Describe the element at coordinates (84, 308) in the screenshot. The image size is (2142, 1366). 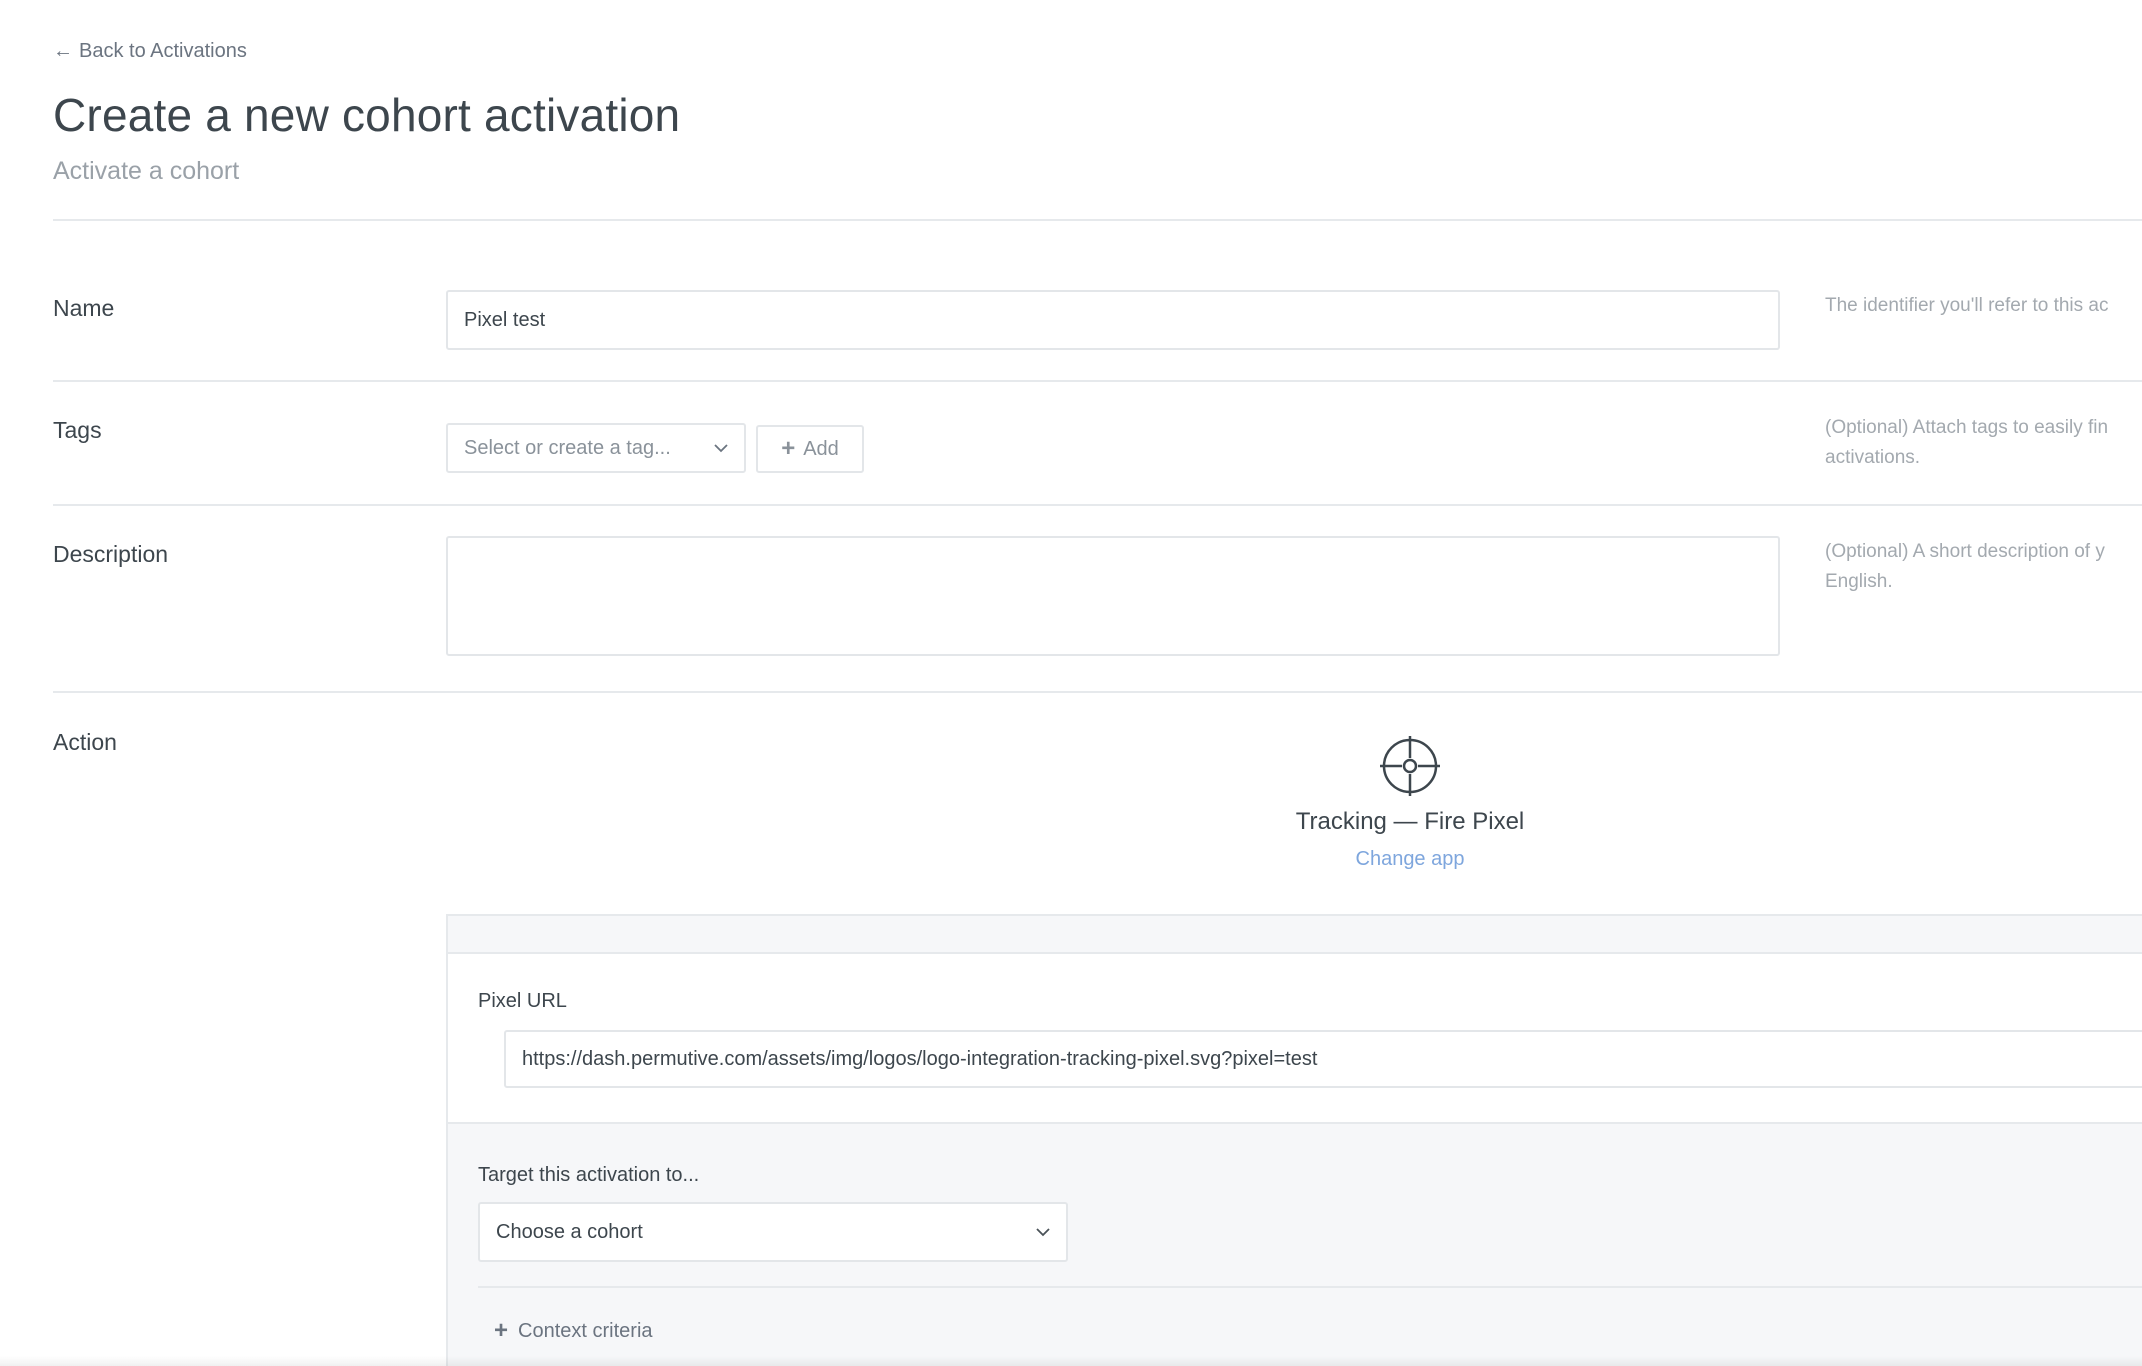
I see `name-label: Name` at that location.